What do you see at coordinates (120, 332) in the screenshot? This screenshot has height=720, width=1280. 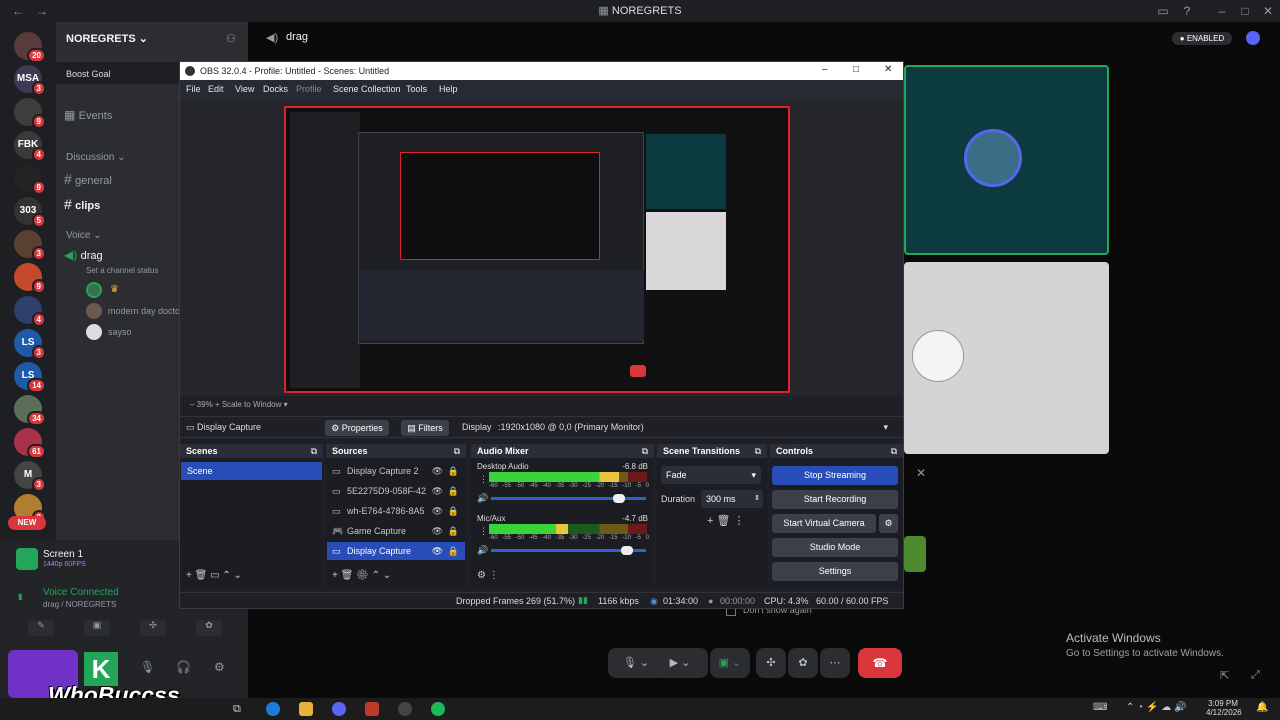 I see `voice-user-name: sayso` at bounding box center [120, 332].